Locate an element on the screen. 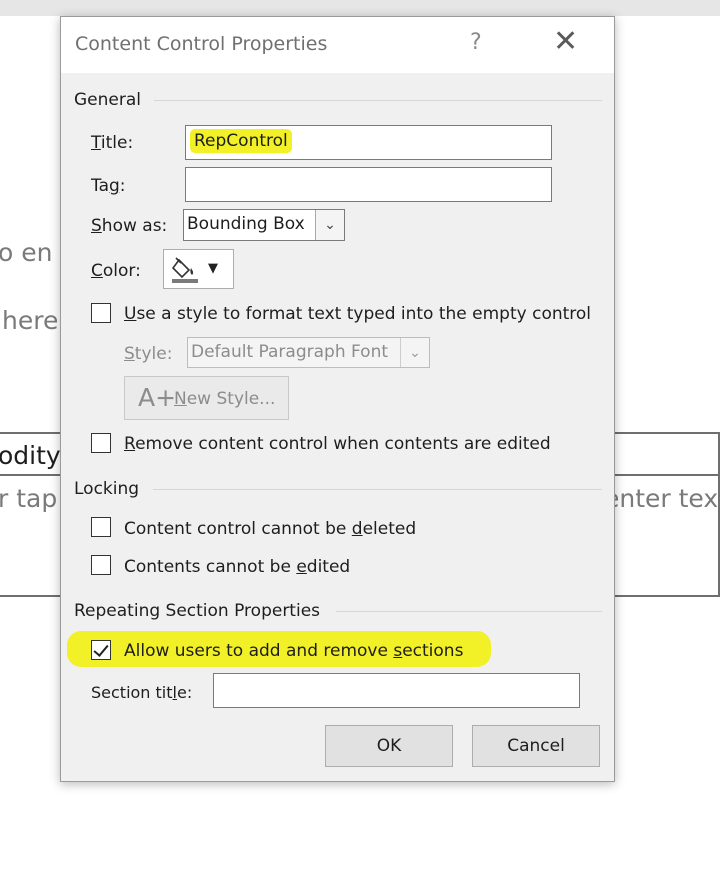 This screenshot has width=720, height=875. show-as-value: Bounding Box is located at coordinates (246, 224).